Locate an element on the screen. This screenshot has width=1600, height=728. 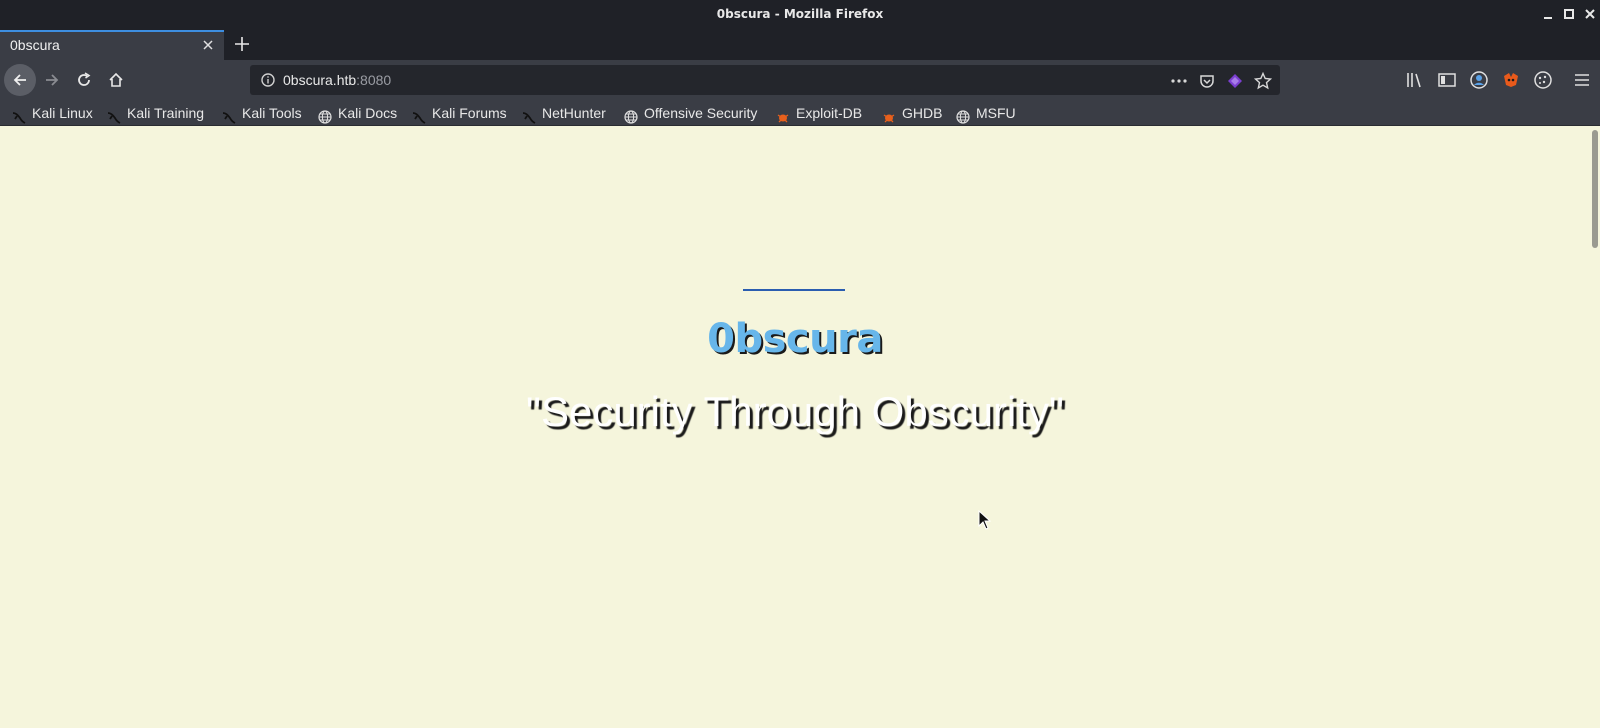
pocket-icon is located at coordinates (1207, 81).